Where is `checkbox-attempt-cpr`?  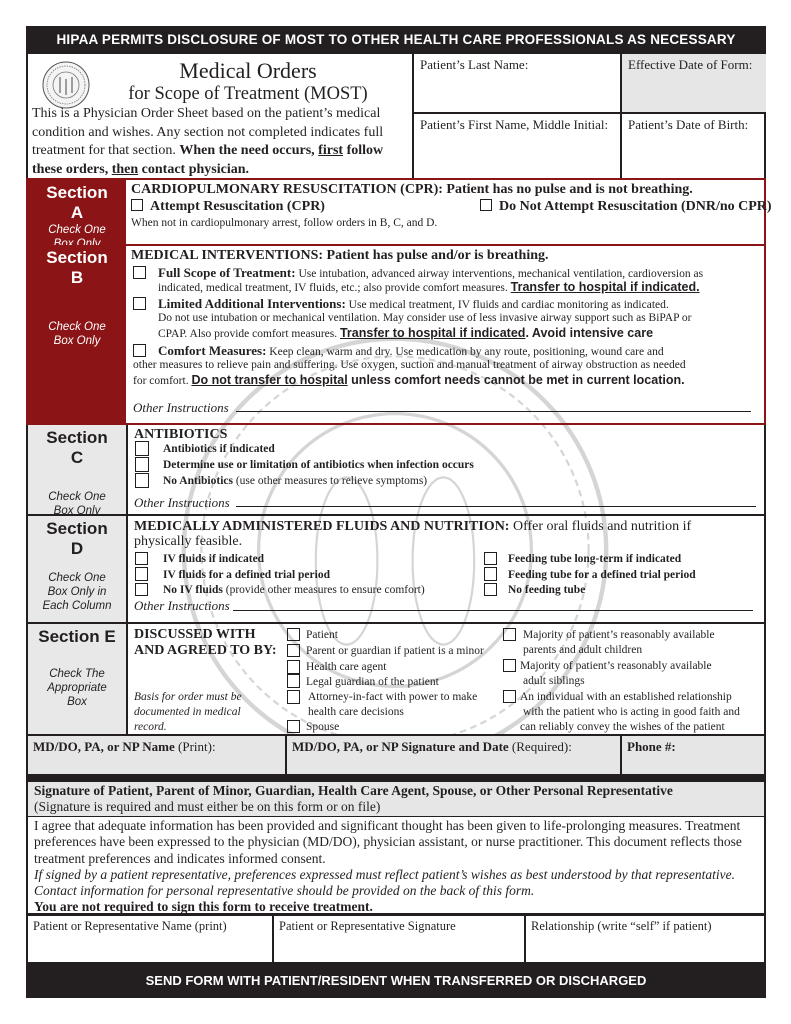 checkbox-attempt-cpr is located at coordinates (137, 205).